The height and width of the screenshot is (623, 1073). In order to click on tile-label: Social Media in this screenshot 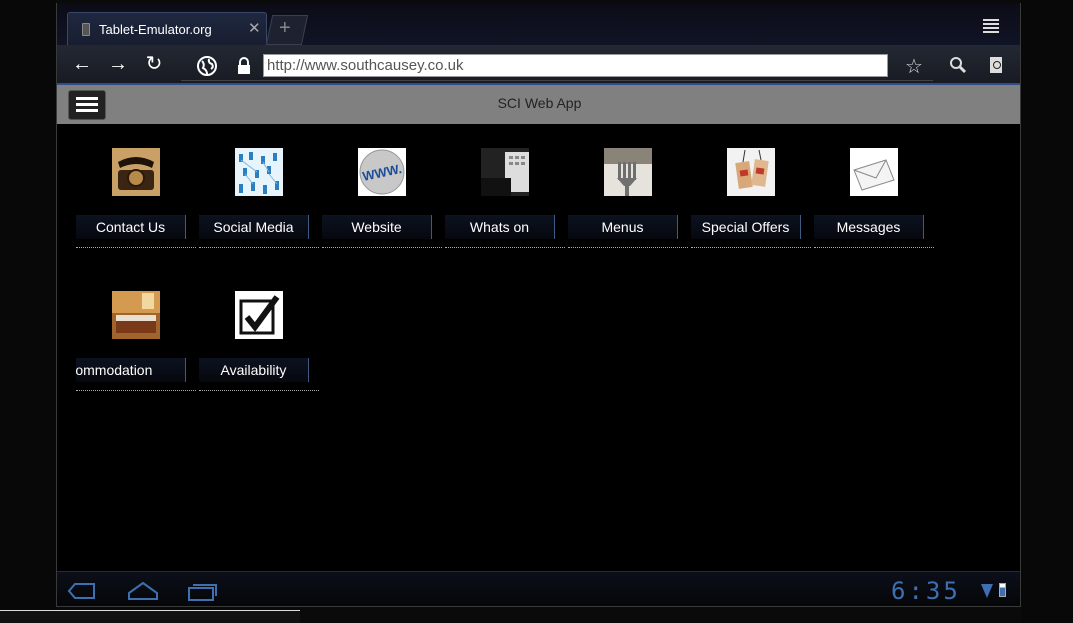, I will do `click(254, 227)`.